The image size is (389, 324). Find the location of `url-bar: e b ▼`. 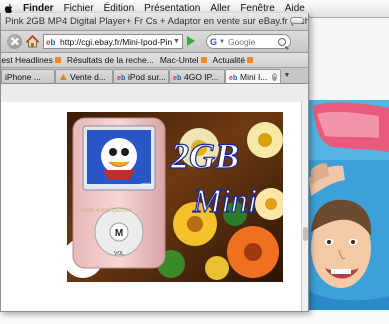

url-bar: e b ▼ is located at coordinates (113, 41).